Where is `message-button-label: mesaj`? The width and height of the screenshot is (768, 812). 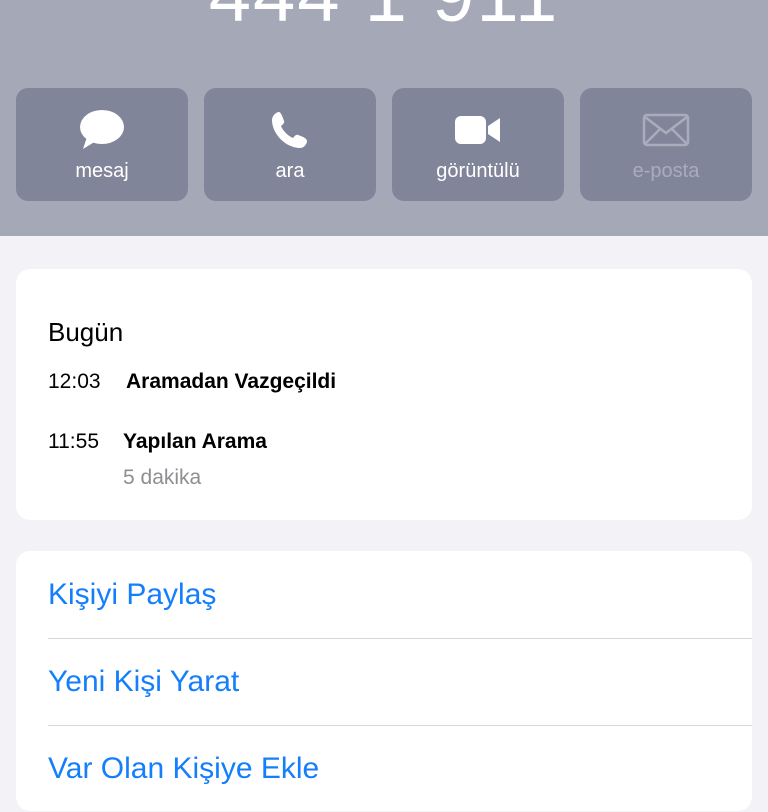
message-button-label: mesaj is located at coordinates (102, 171).